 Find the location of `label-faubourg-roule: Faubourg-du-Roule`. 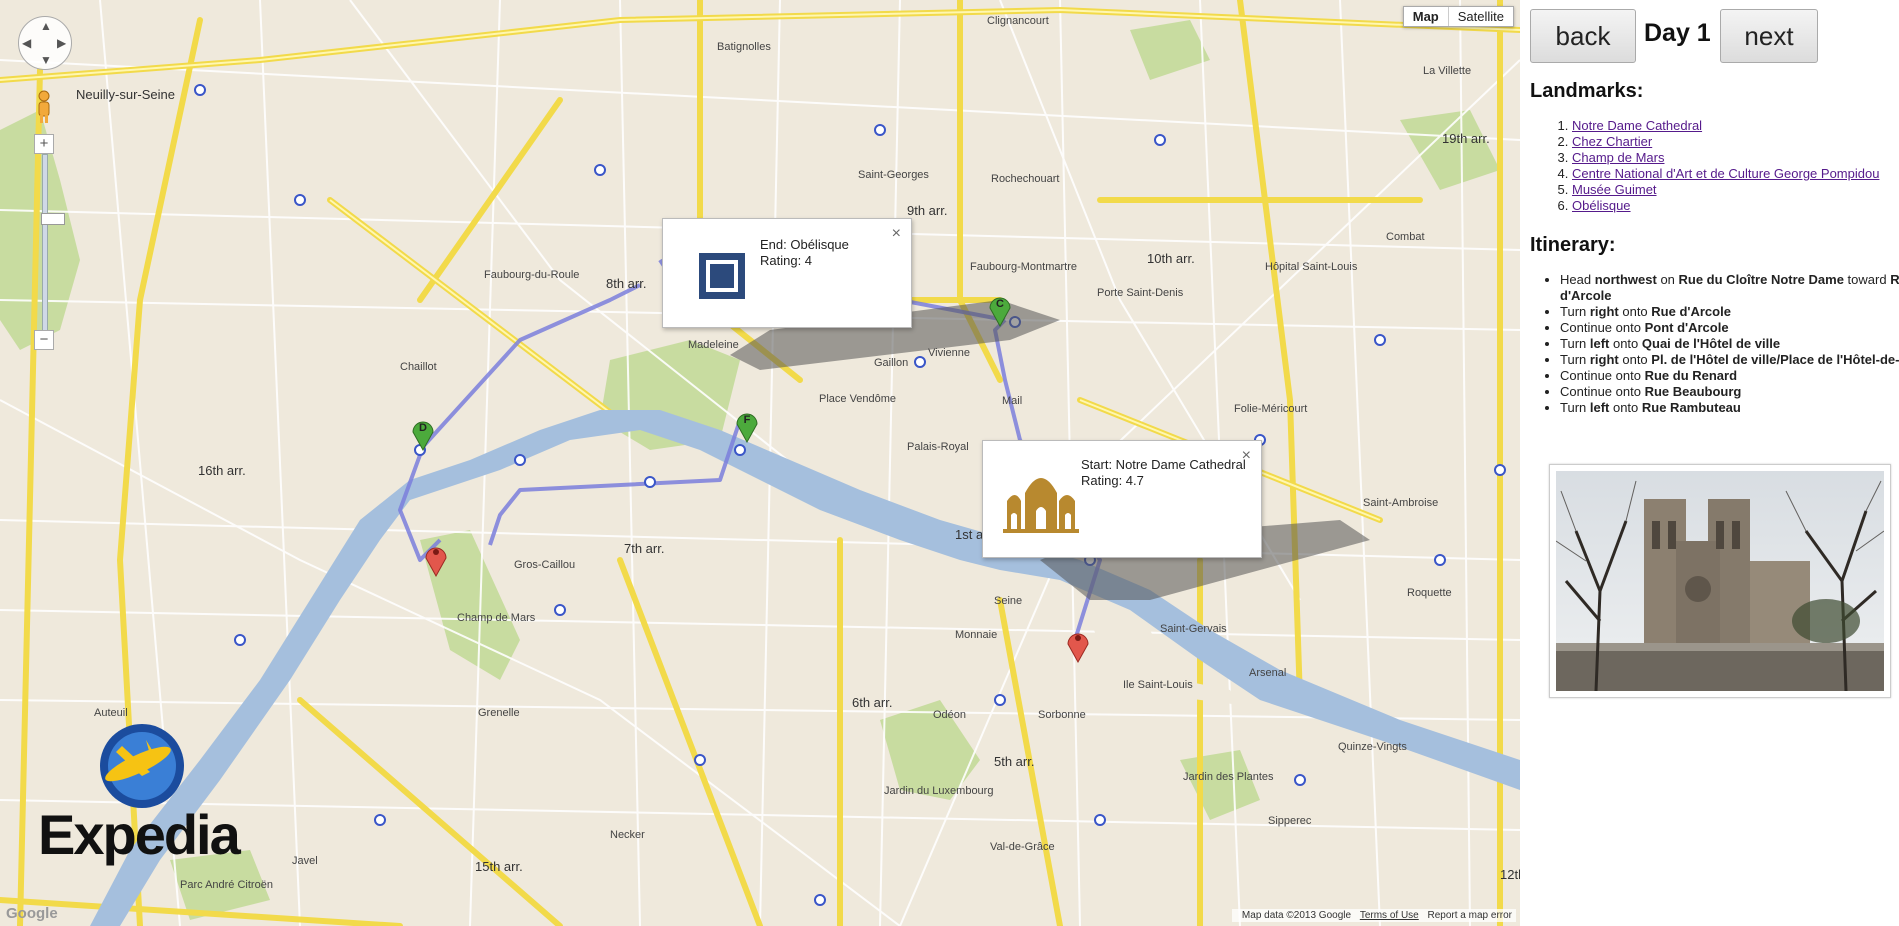

label-faubourg-roule: Faubourg-du-Roule is located at coordinates (532, 275).